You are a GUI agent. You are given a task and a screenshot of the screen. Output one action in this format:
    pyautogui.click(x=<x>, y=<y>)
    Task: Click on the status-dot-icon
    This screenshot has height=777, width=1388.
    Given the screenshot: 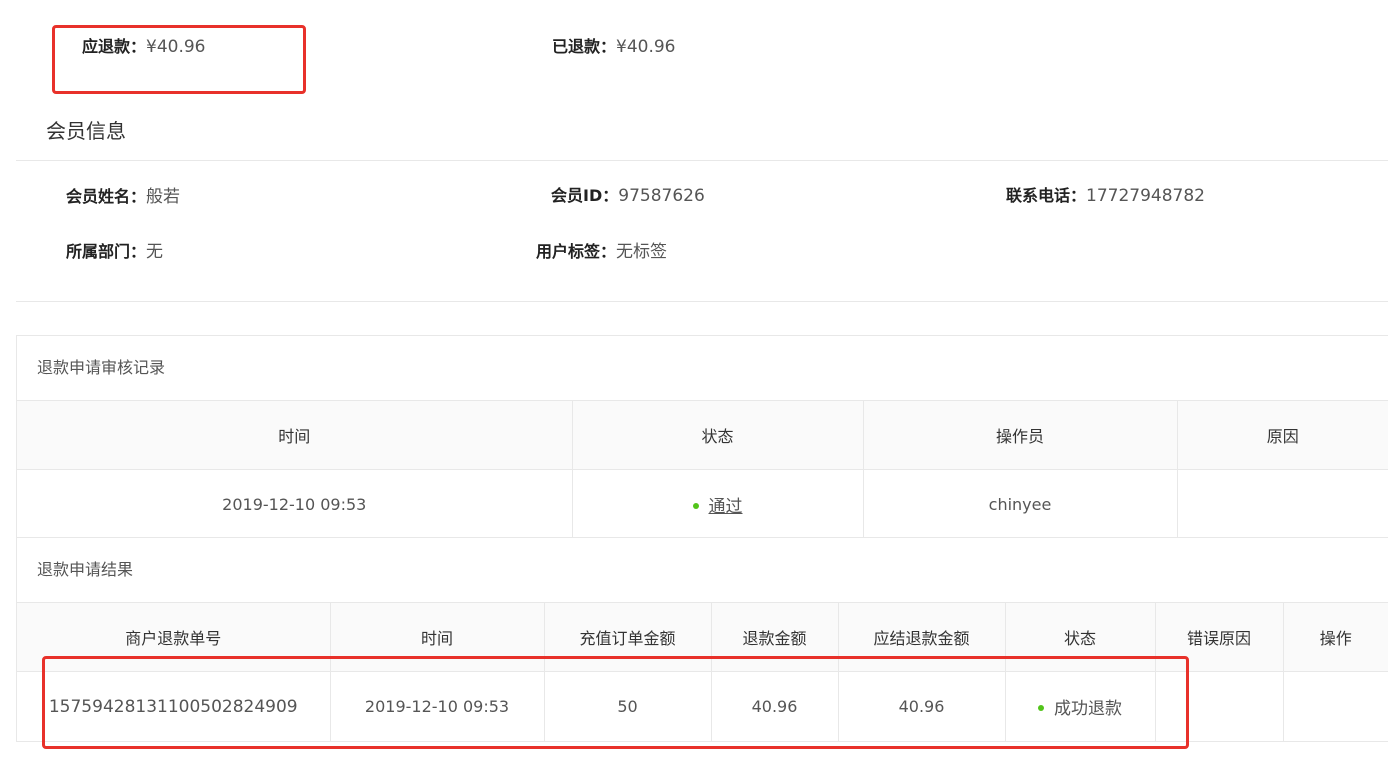 What is the action you would take?
    pyautogui.click(x=695, y=505)
    